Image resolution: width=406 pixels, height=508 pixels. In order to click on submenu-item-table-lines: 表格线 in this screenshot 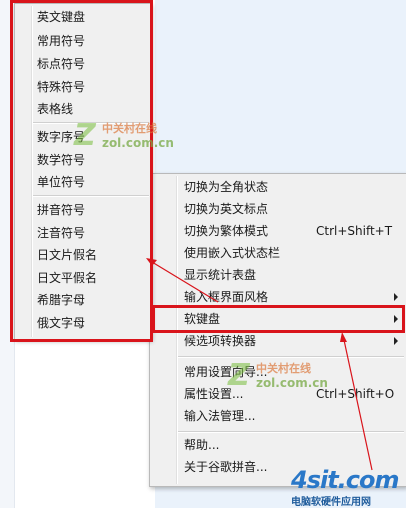, I will do `click(83, 109)`.